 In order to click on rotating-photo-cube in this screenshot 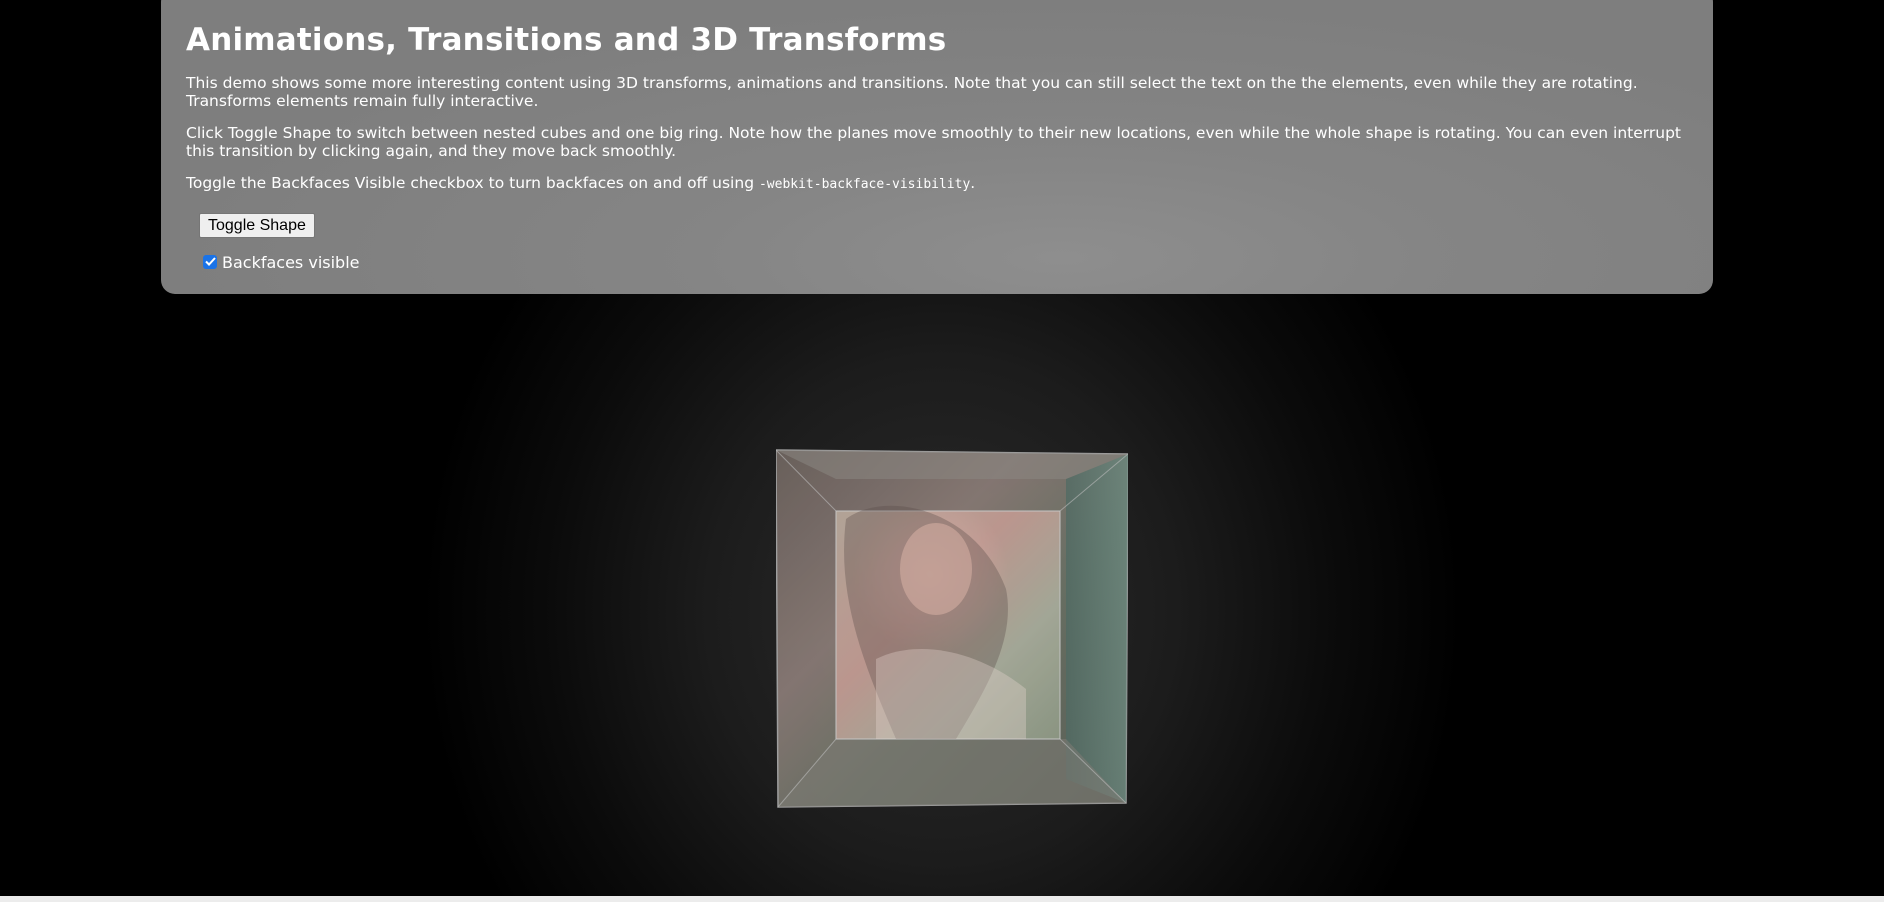, I will do `click(952, 629)`.